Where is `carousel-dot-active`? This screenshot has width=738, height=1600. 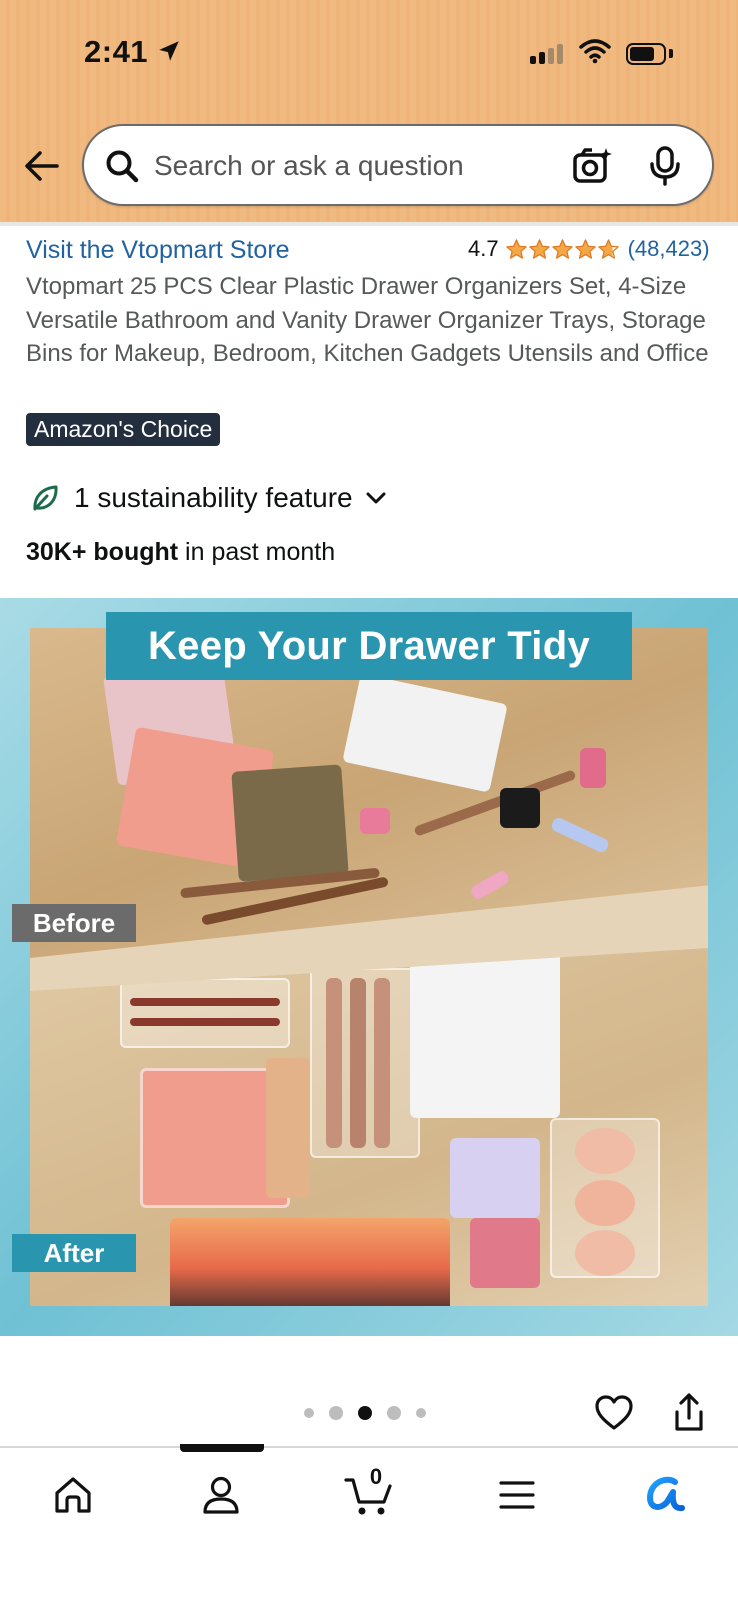 carousel-dot-active is located at coordinates (365, 1413).